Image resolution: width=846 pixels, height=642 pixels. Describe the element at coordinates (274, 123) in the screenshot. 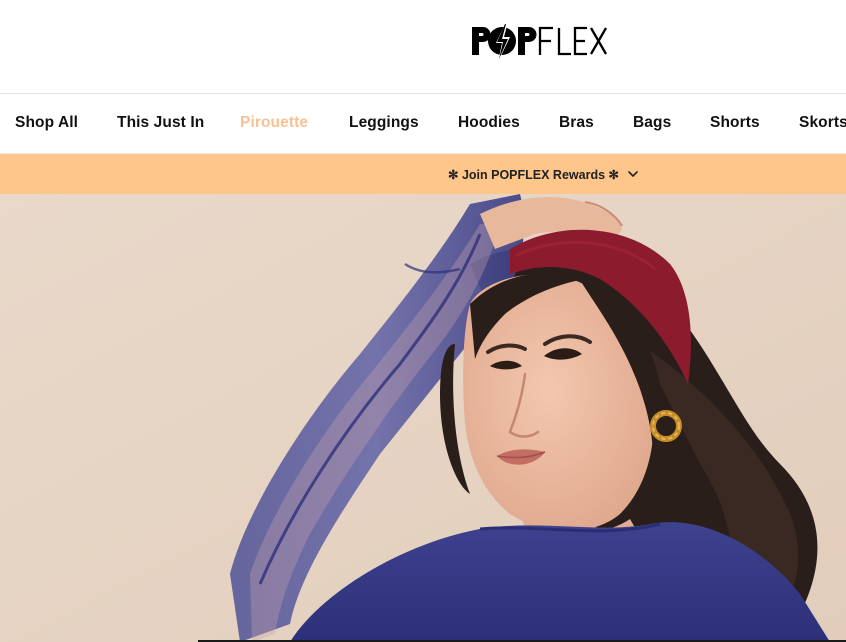

I see `nav-item-pirouette: Pirouette` at that location.